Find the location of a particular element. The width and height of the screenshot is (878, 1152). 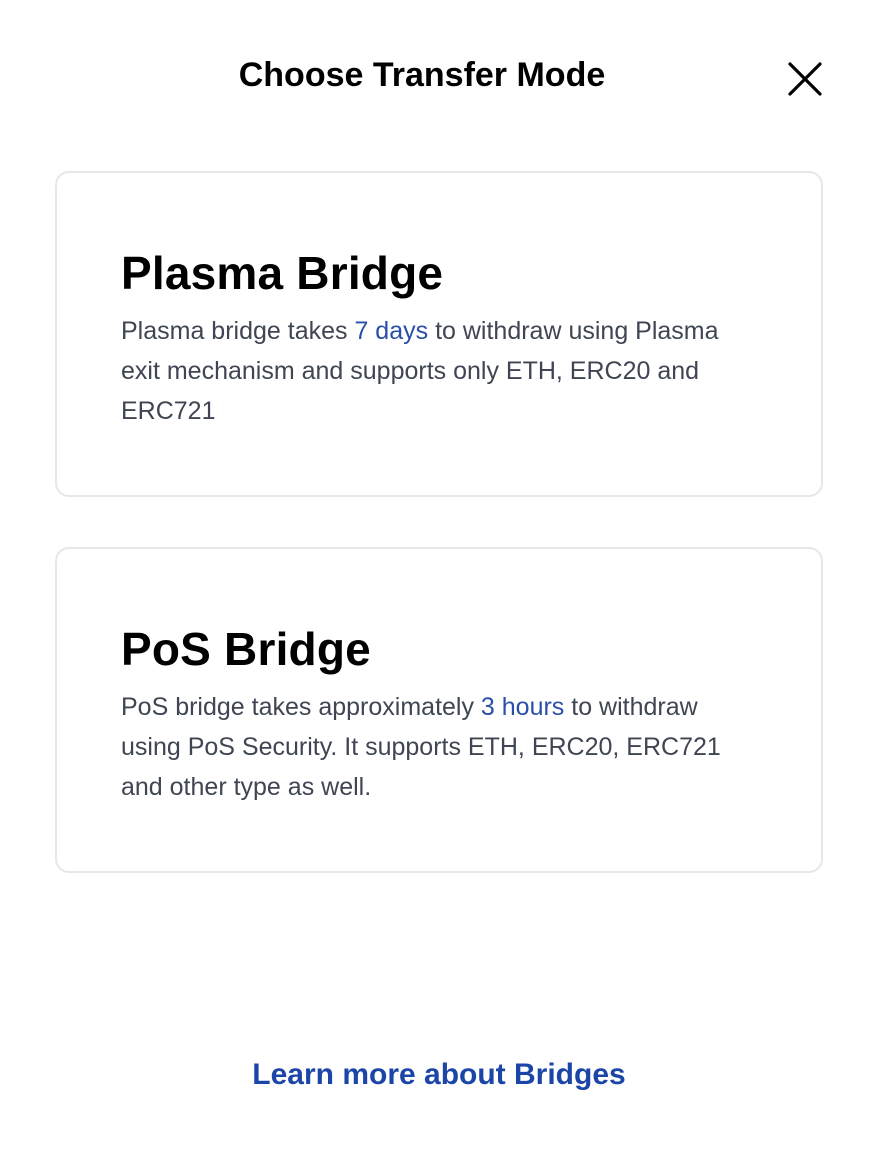

learn-more-label: Learn more about Bridges is located at coordinates (439, 1074).